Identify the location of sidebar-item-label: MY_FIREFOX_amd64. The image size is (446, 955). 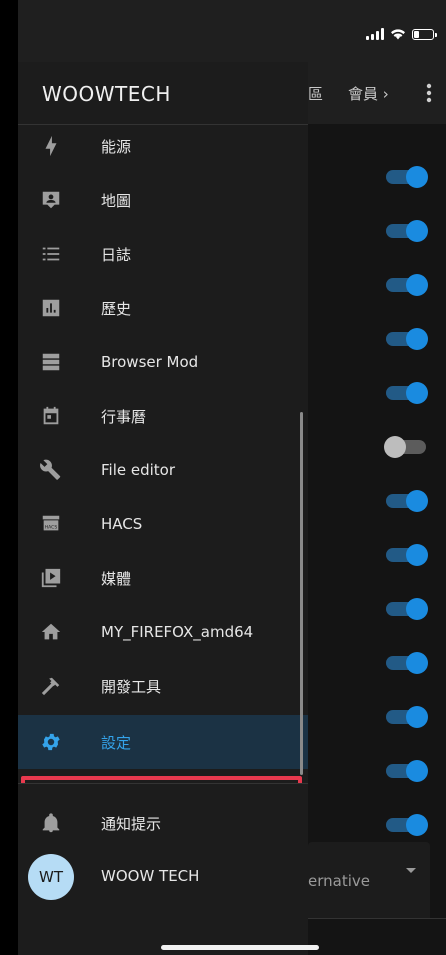
(177, 632).